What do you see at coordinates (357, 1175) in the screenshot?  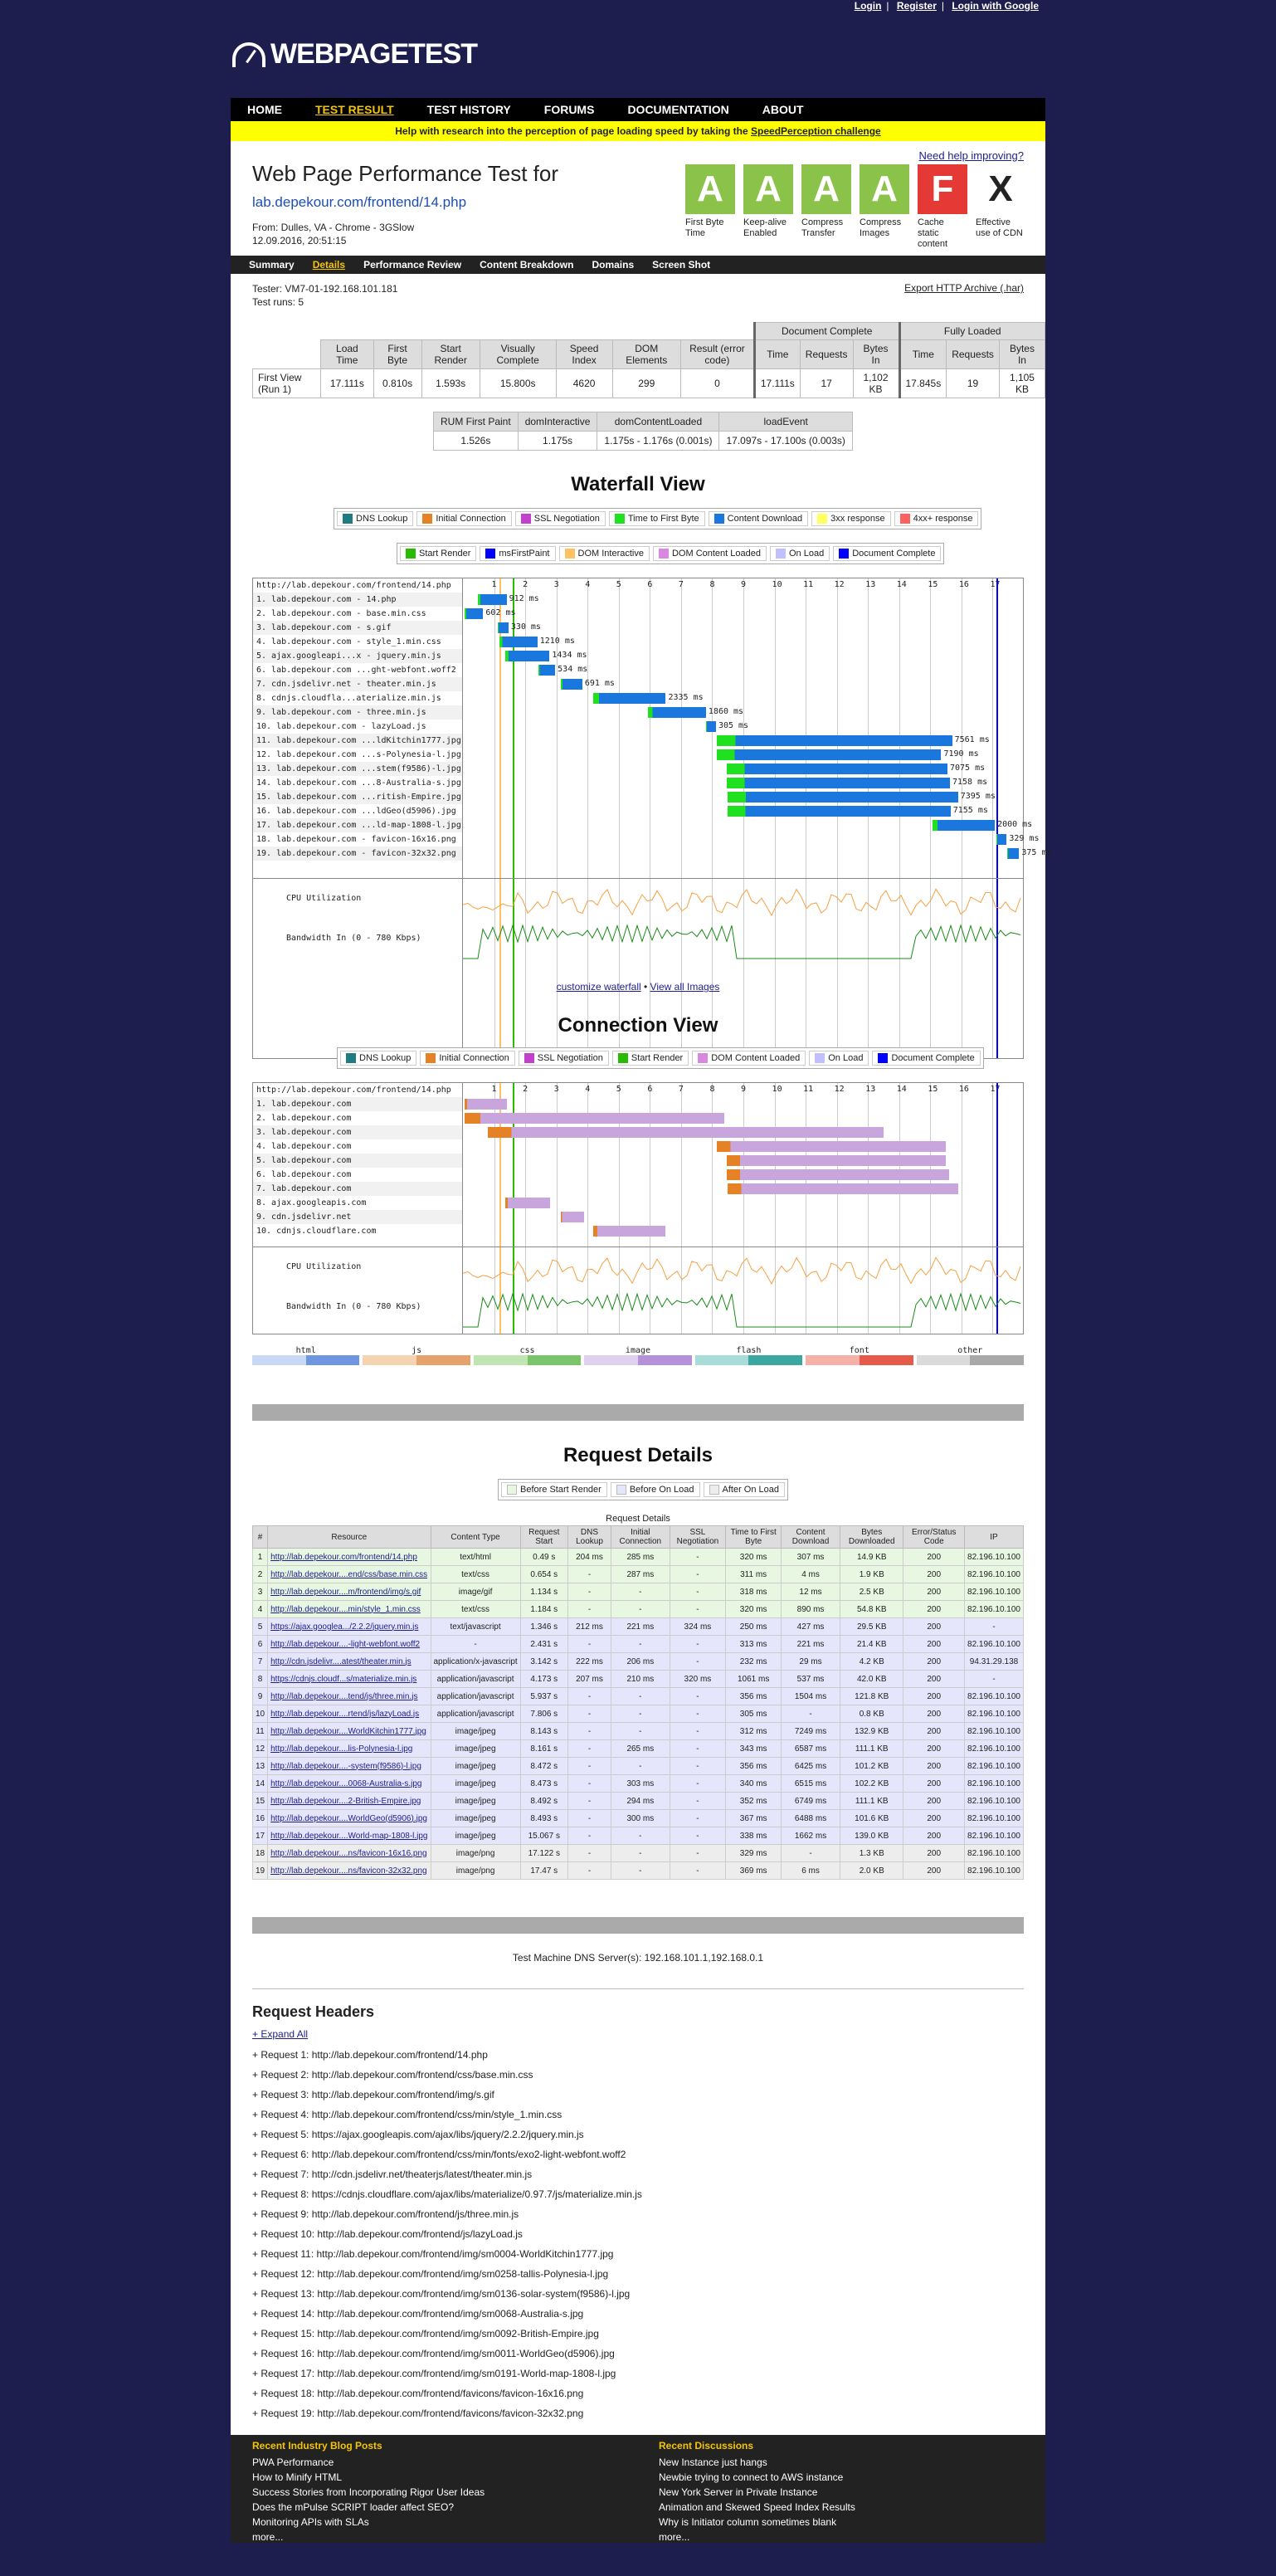 I see `connection-row: 6. lab.depekour.com` at bounding box center [357, 1175].